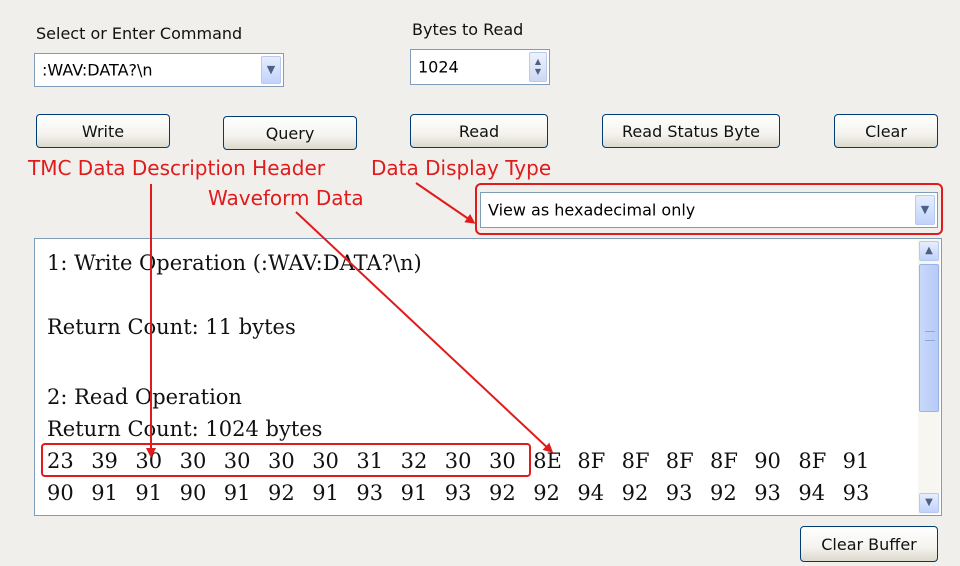 This screenshot has width=960, height=566. What do you see at coordinates (538, 72) in the screenshot?
I see `spinner-down-icon: ▼` at bounding box center [538, 72].